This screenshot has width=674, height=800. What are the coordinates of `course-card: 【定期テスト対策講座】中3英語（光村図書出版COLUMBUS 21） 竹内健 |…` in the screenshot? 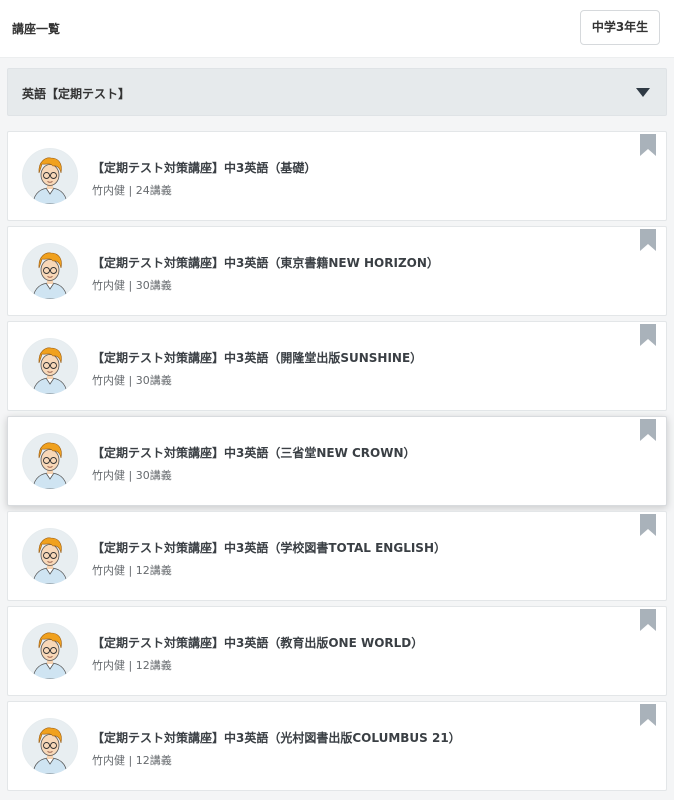 It's located at (337, 746).